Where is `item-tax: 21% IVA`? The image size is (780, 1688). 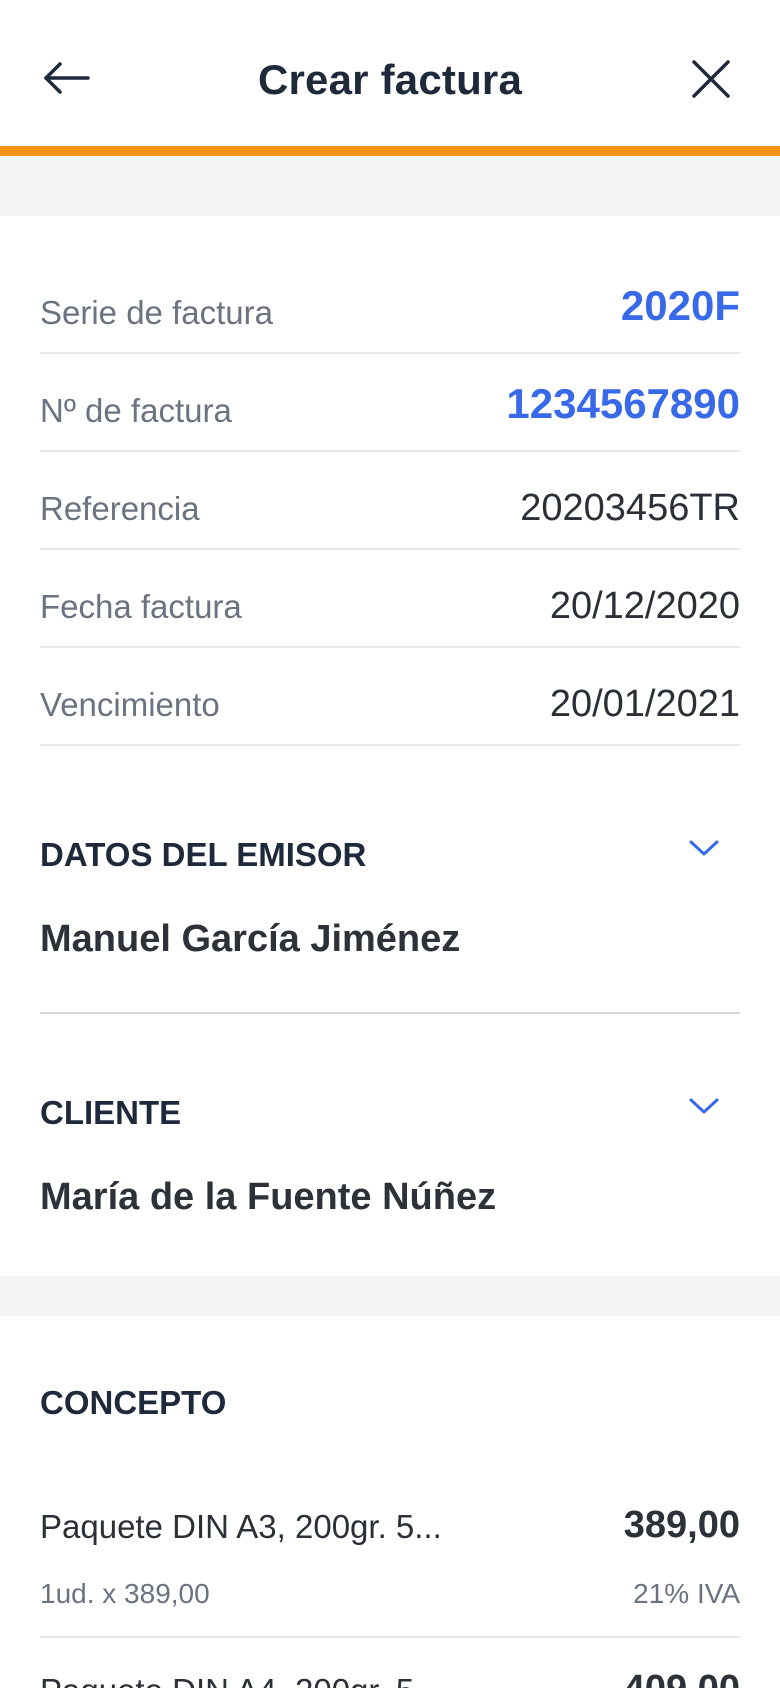 item-tax: 21% IVA is located at coordinates (686, 1593).